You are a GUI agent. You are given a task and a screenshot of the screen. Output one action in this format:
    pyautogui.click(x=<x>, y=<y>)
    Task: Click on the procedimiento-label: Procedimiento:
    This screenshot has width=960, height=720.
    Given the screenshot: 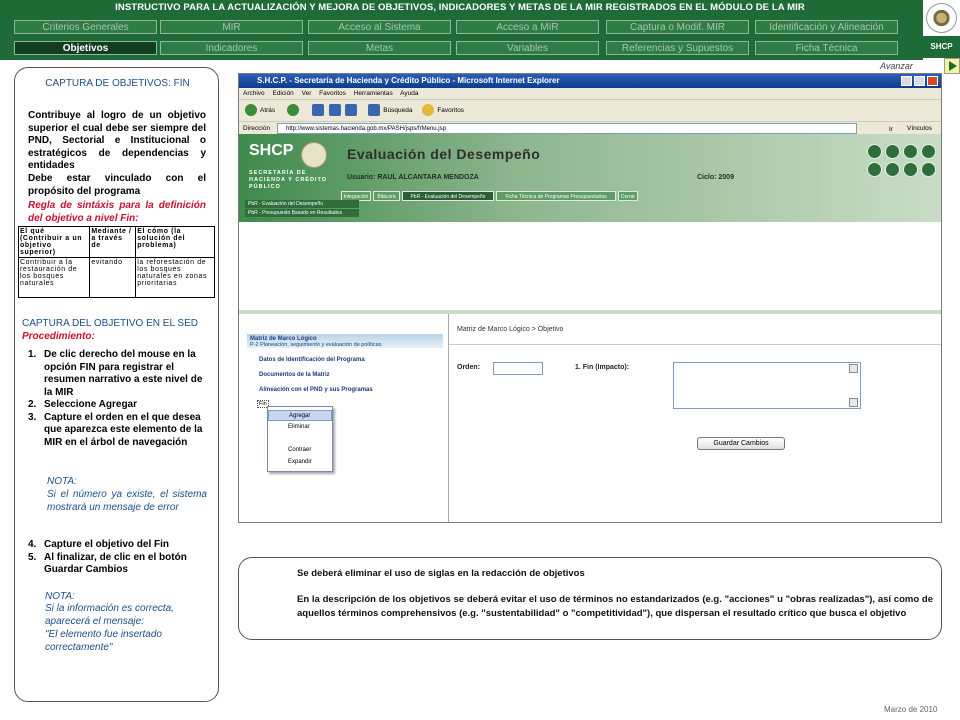 What is the action you would take?
    pyautogui.click(x=58, y=336)
    